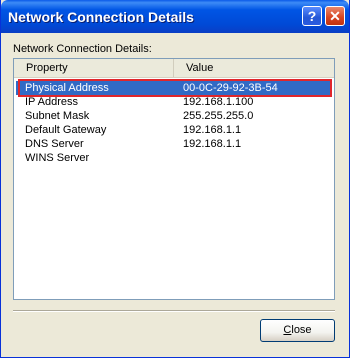 This screenshot has width=350, height=358. I want to click on property-cell: Physical Address, so click(67, 88).